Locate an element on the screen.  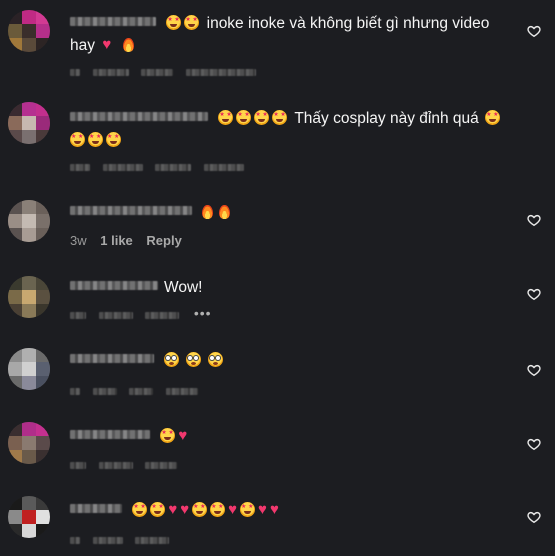
comment-body: ♥ is located at coordinates (292, 437).